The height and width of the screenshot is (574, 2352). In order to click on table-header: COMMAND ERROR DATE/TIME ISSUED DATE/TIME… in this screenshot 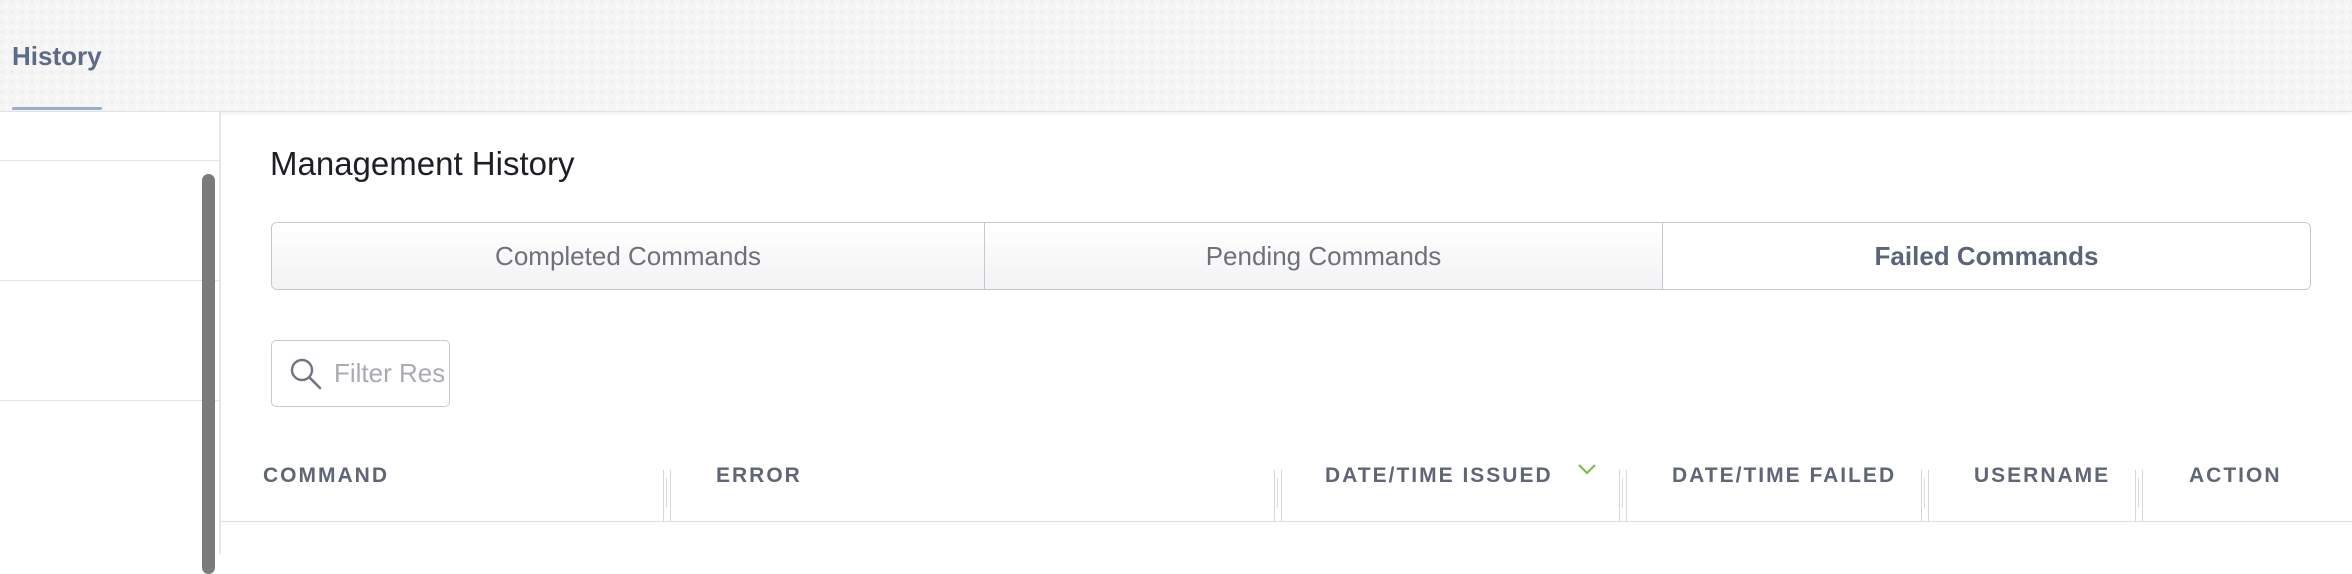, I will do `click(1286, 481)`.